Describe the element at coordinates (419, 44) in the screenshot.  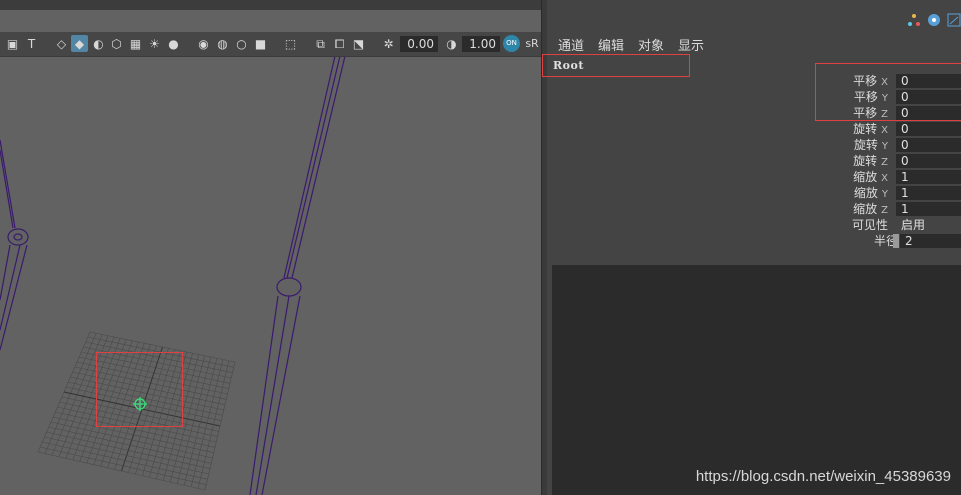
I see `exposure-field: 0.00` at that location.